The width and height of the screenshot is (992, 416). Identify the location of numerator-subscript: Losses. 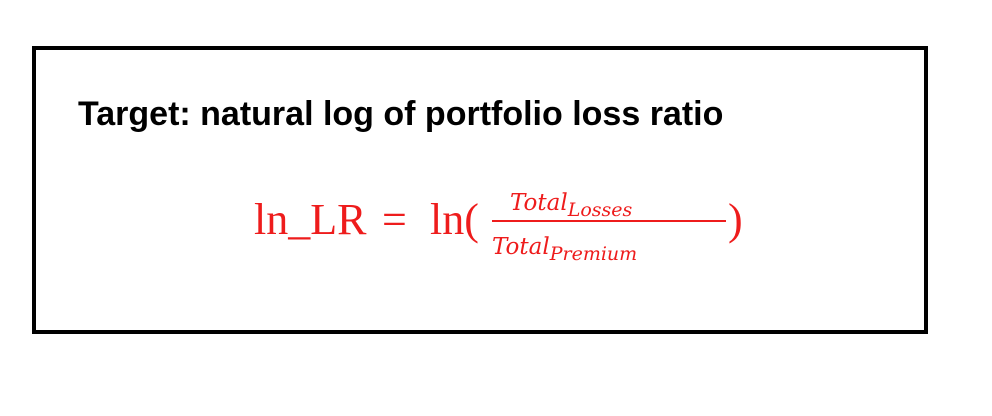
(600, 210).